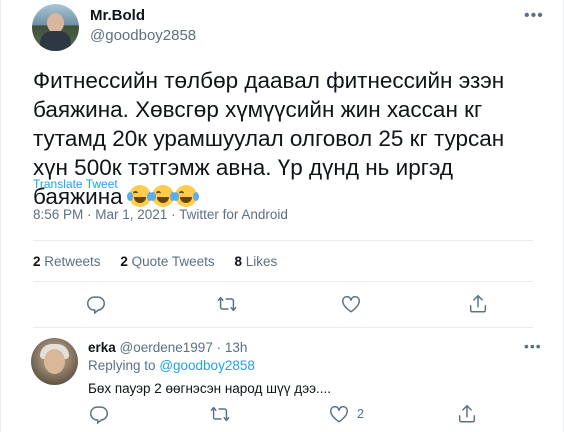 This screenshot has height=432, width=564. What do you see at coordinates (533, 346) in the screenshot?
I see `reply-more-options-icon: •••` at bounding box center [533, 346].